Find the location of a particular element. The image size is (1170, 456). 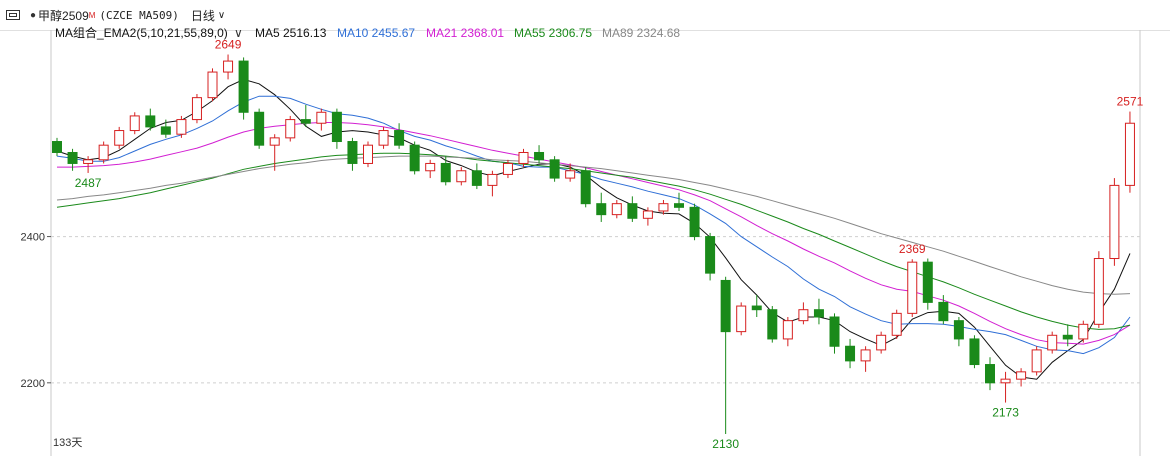

legend-item-2: MA21 2368.01 is located at coordinates (465, 33).